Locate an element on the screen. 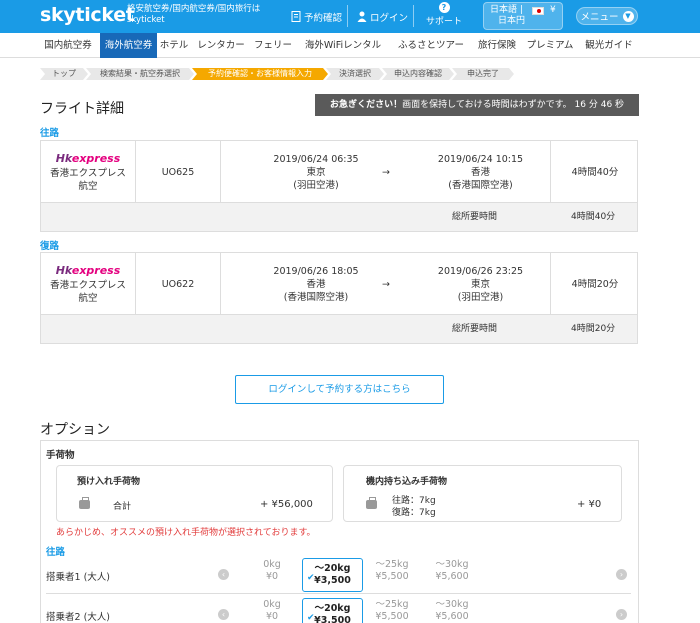  suitcase-icon is located at coordinates (84, 503).